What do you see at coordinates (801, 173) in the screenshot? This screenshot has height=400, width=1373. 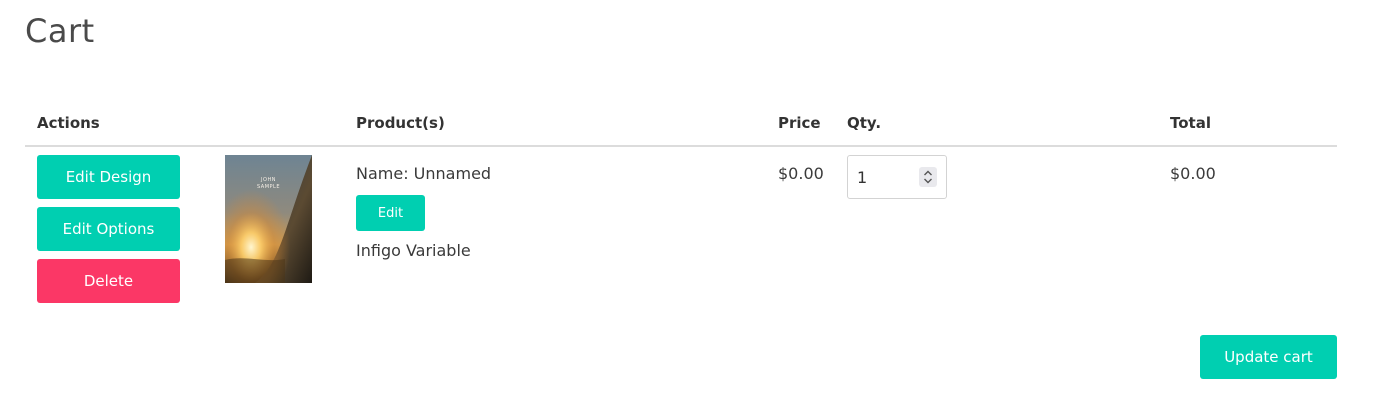 I see `item-price: $0.00` at bounding box center [801, 173].